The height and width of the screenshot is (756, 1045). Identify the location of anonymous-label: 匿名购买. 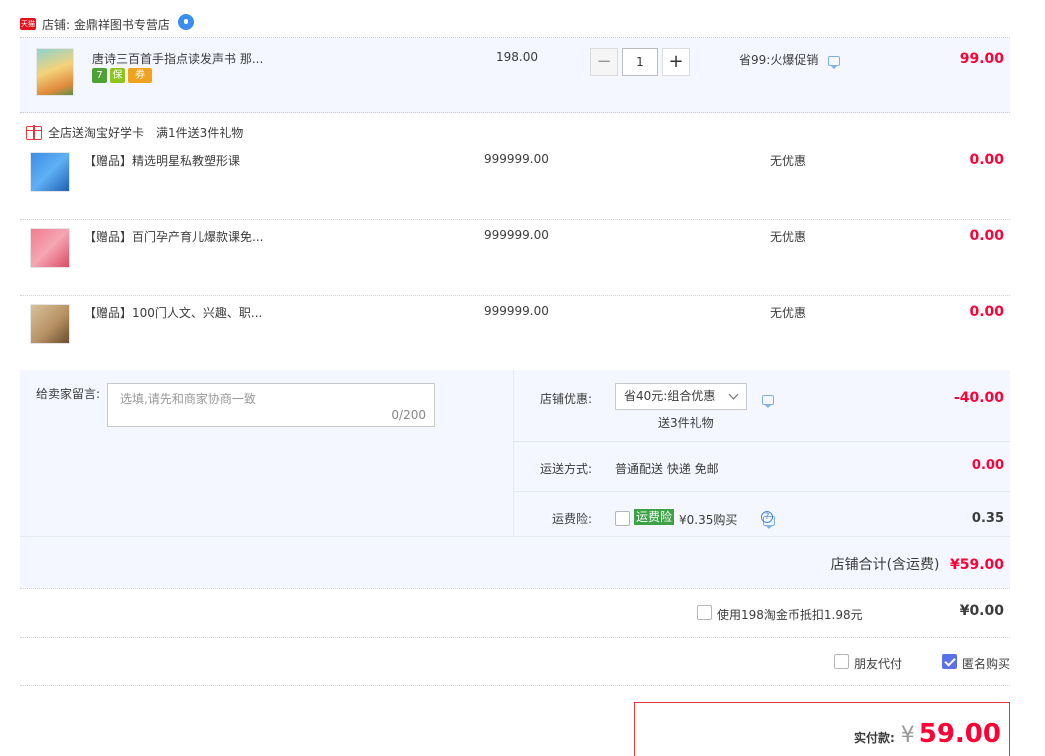
(986, 664).